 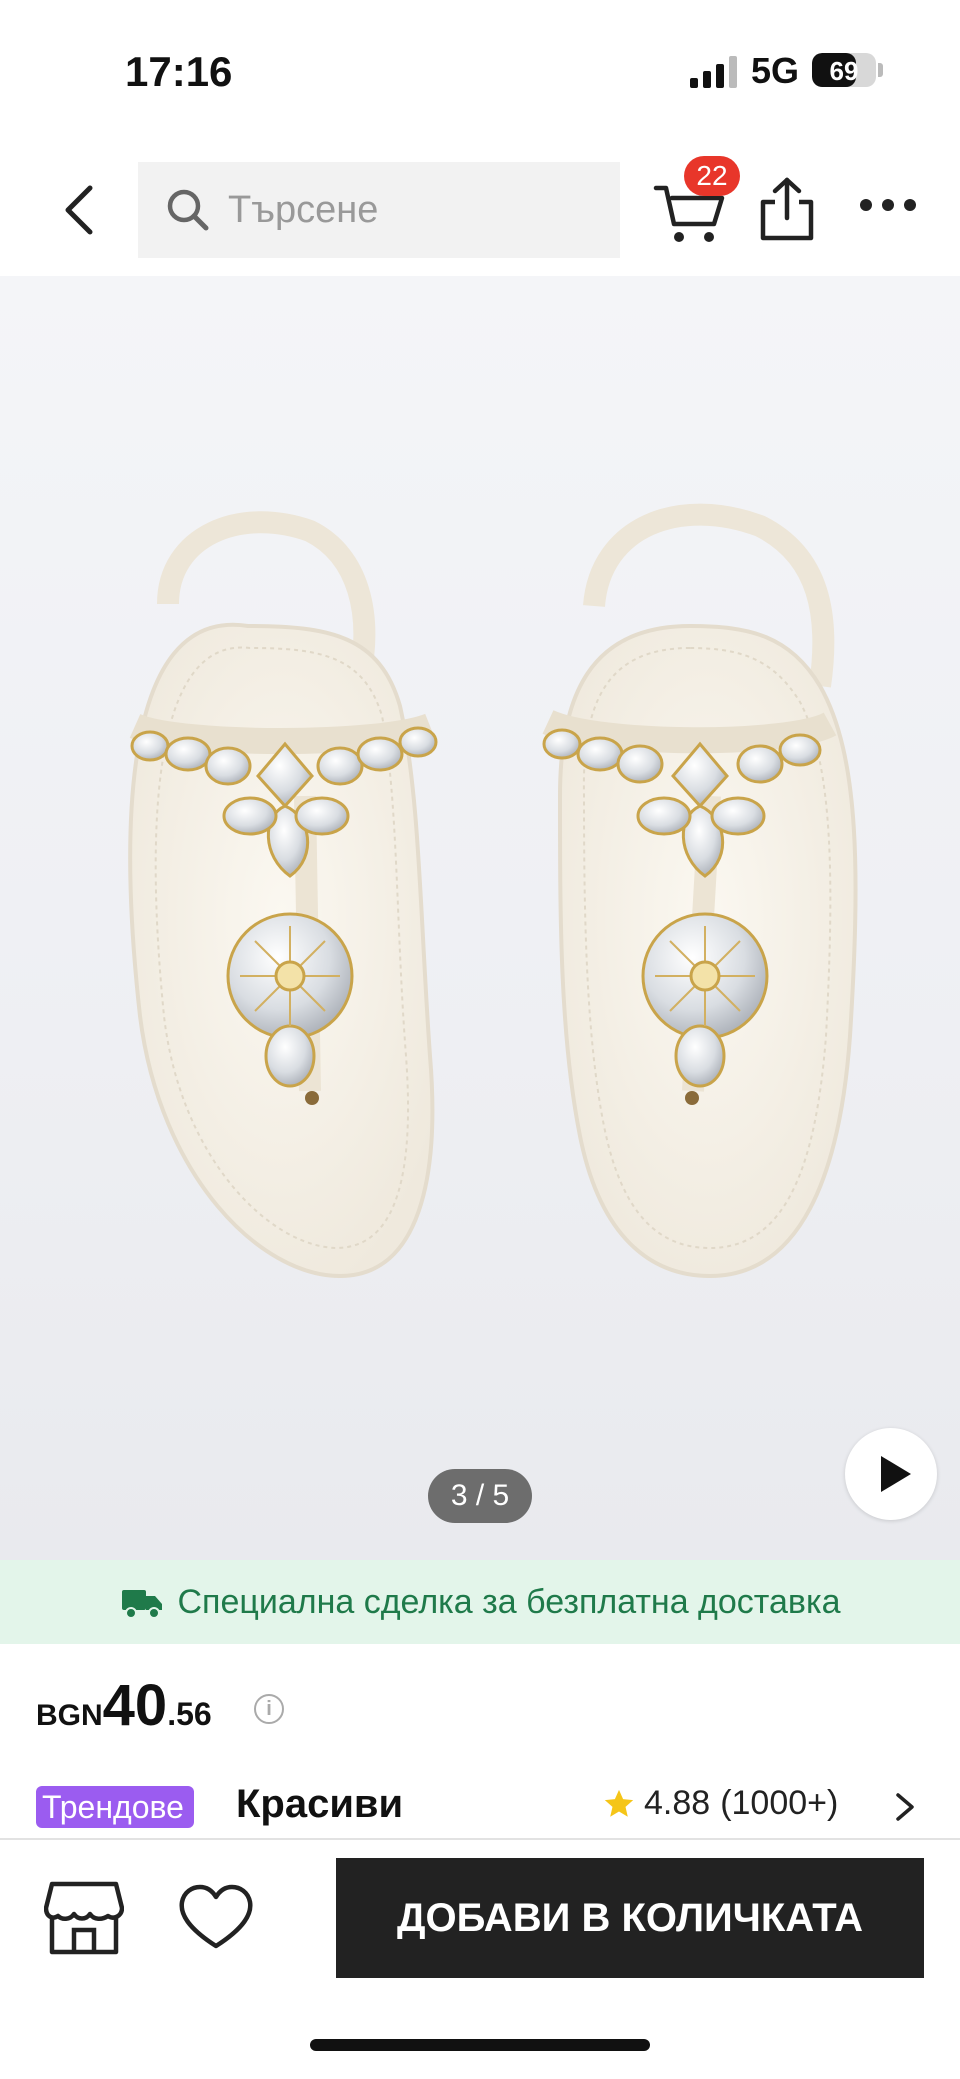 I want to click on free-shipping-banner: Специална сделка за безплатна доставка, so click(x=480, y=1602).